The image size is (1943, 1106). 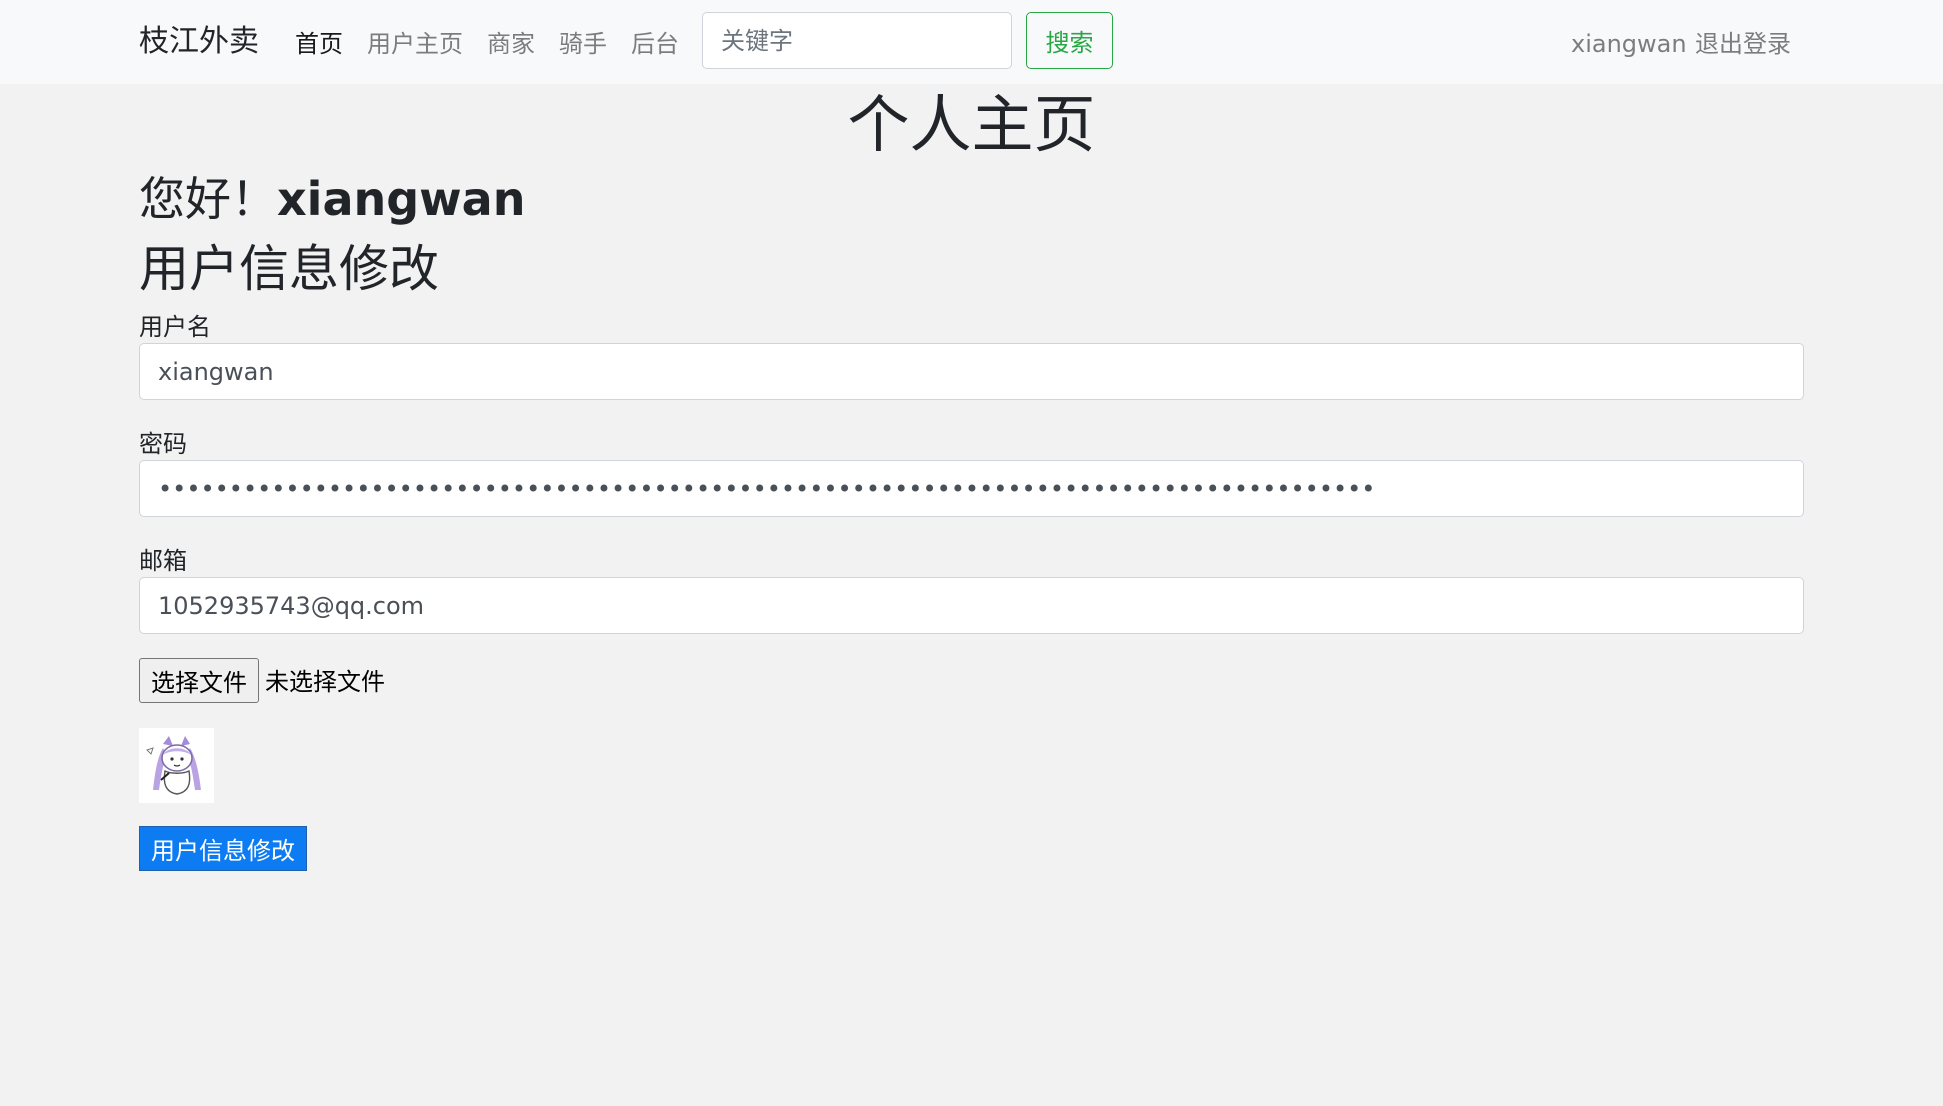 What do you see at coordinates (325, 682) in the screenshot?
I see `file-status-text: 未选择文件` at bounding box center [325, 682].